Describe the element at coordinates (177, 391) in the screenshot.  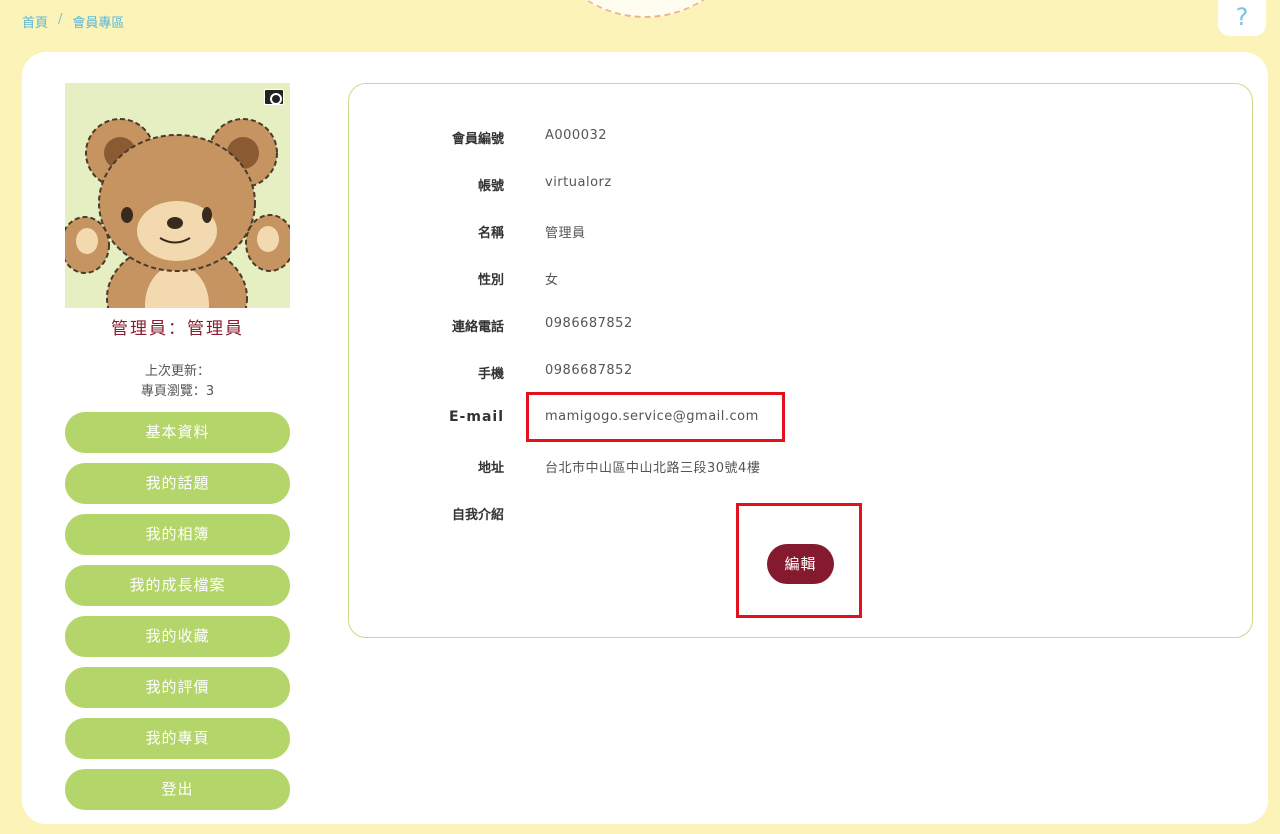
I see `page-views: 專頁瀏覽：3` at that location.